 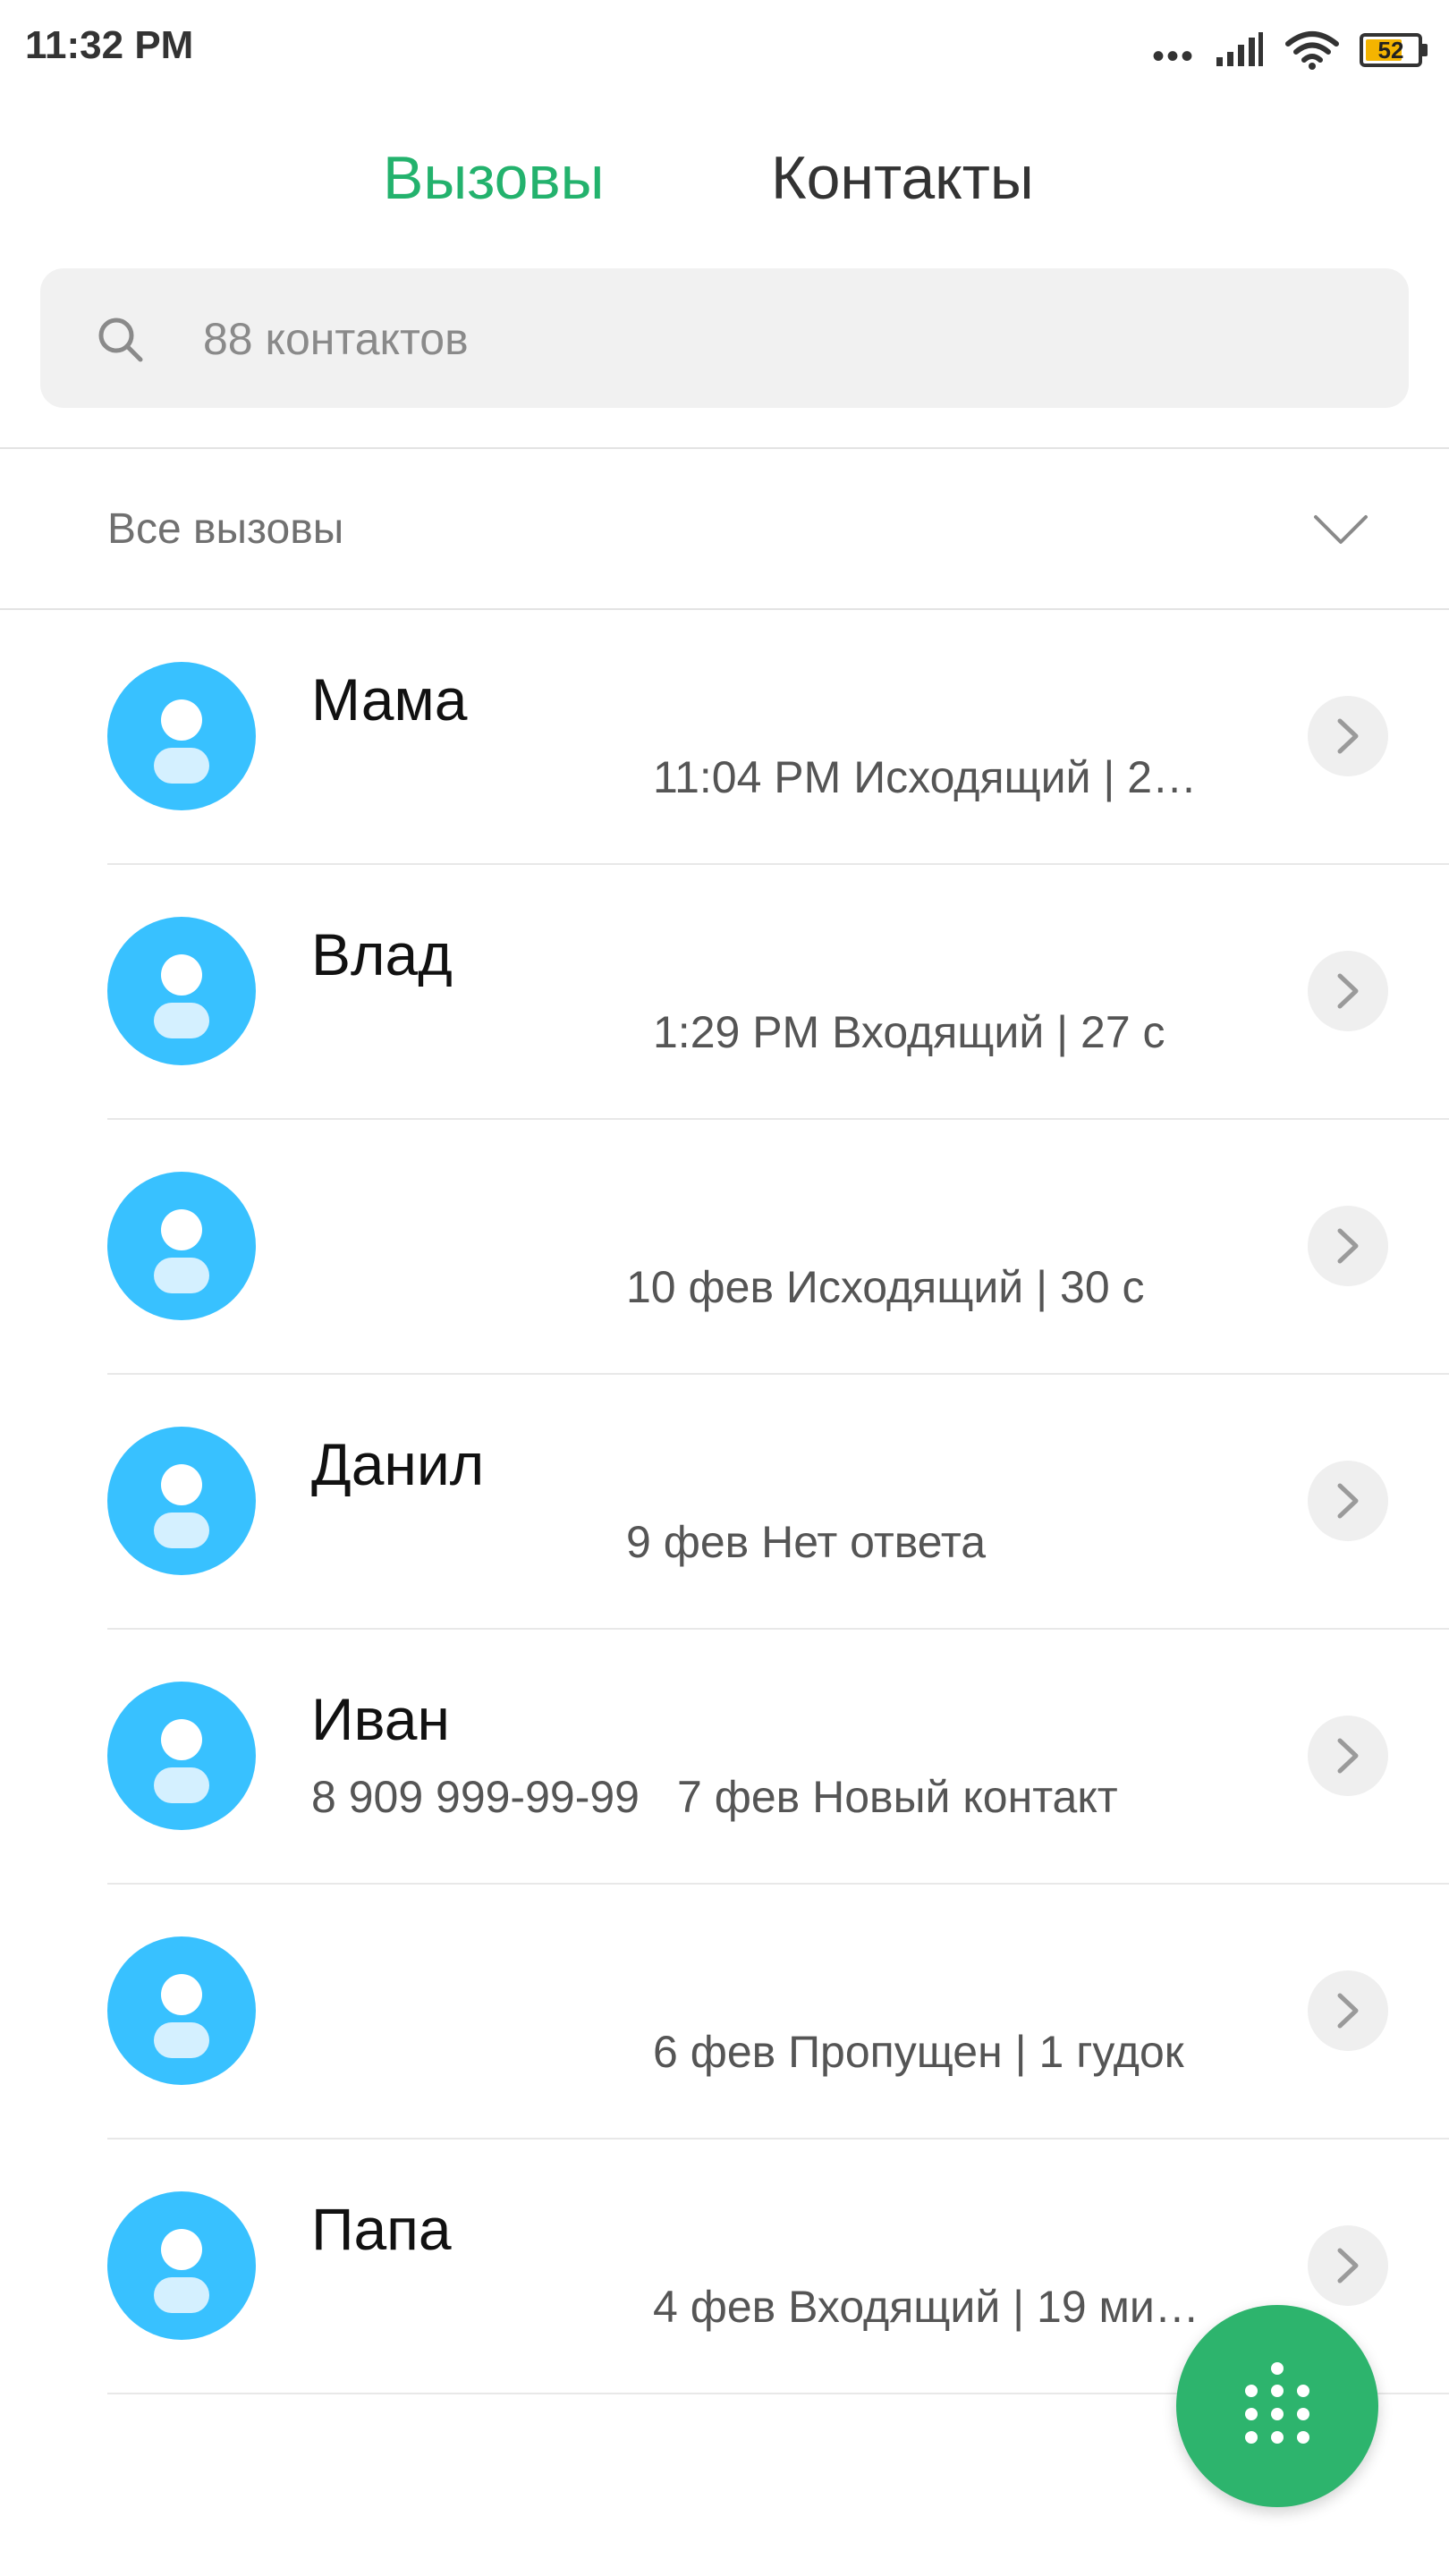 I want to click on dialpad-icon, so click(x=1277, y=2403).